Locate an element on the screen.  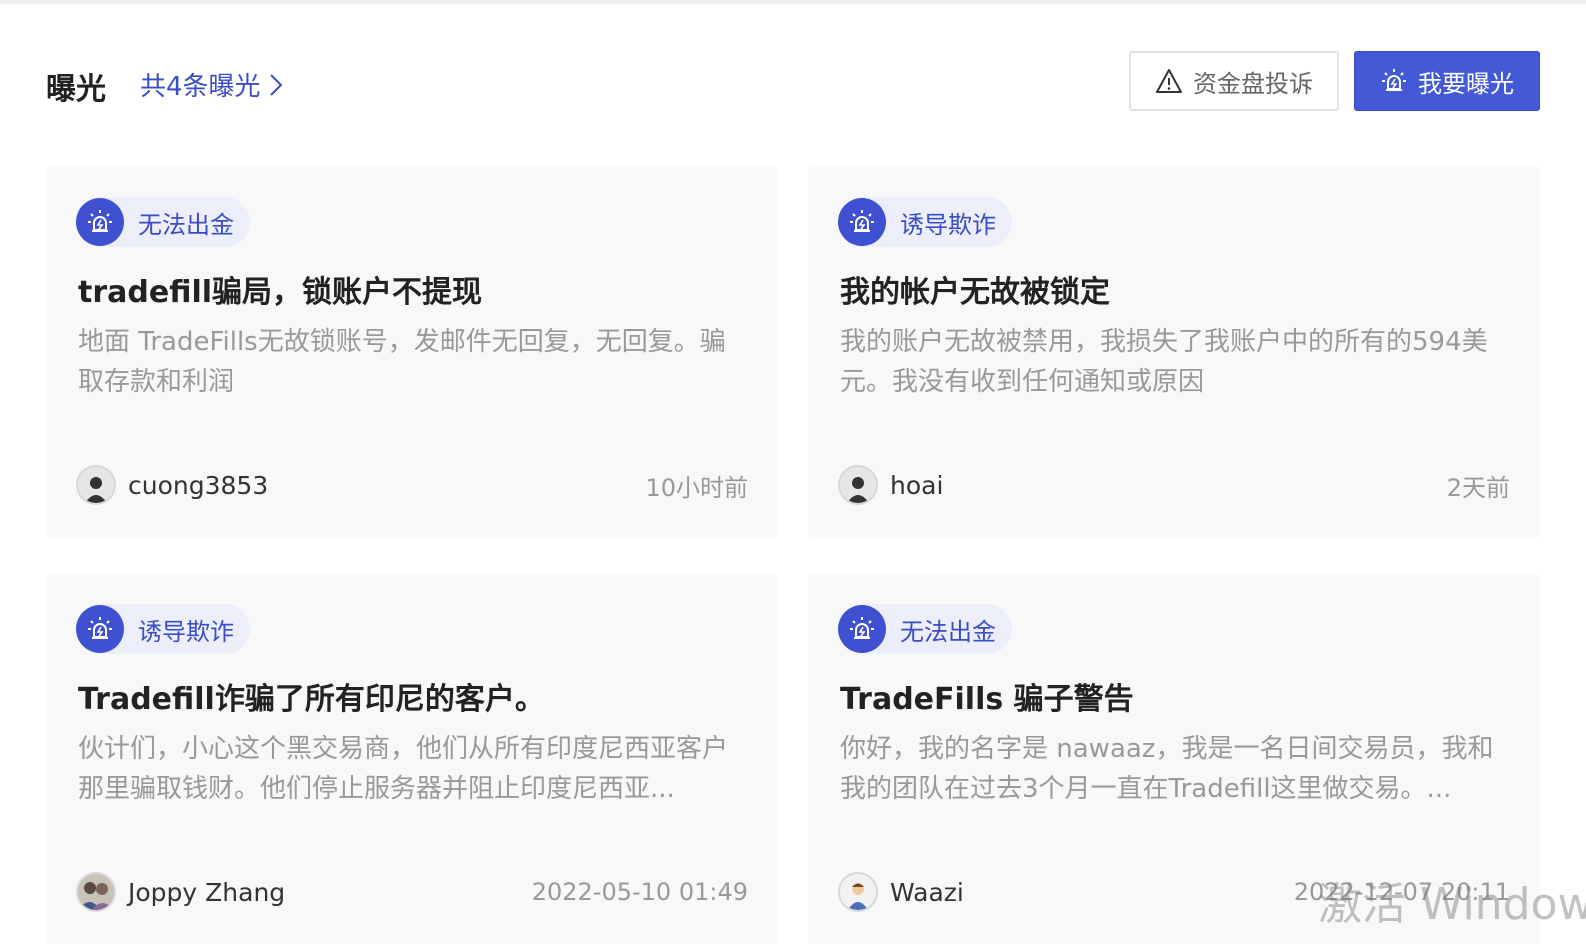
user-photo-icon is located at coordinates (96, 896).